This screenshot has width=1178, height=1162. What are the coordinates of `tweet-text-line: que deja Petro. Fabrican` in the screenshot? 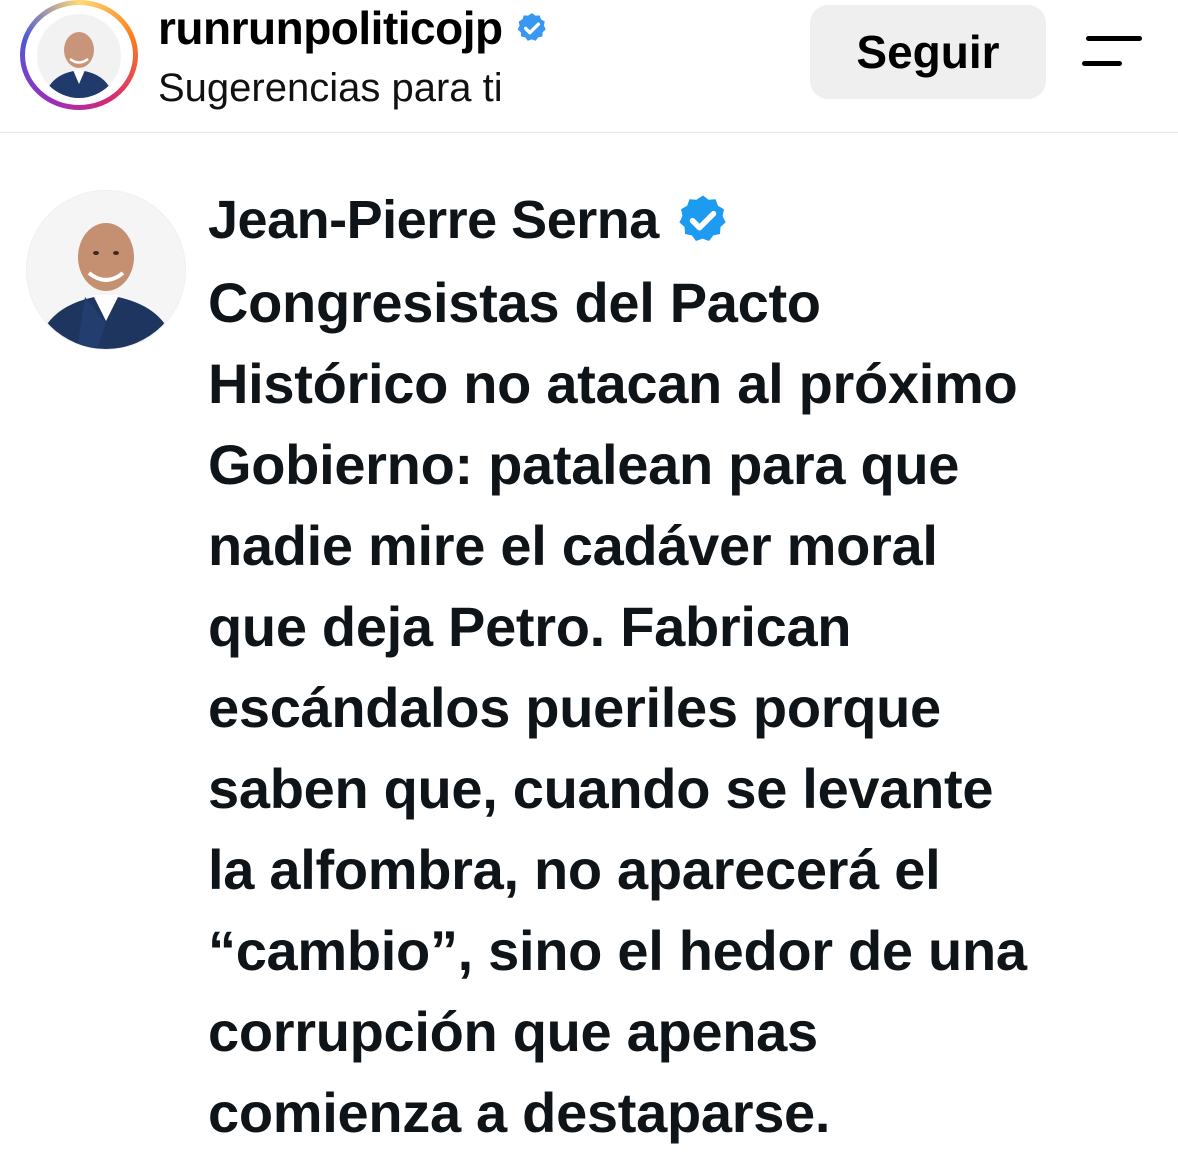 It's located at (530, 626).